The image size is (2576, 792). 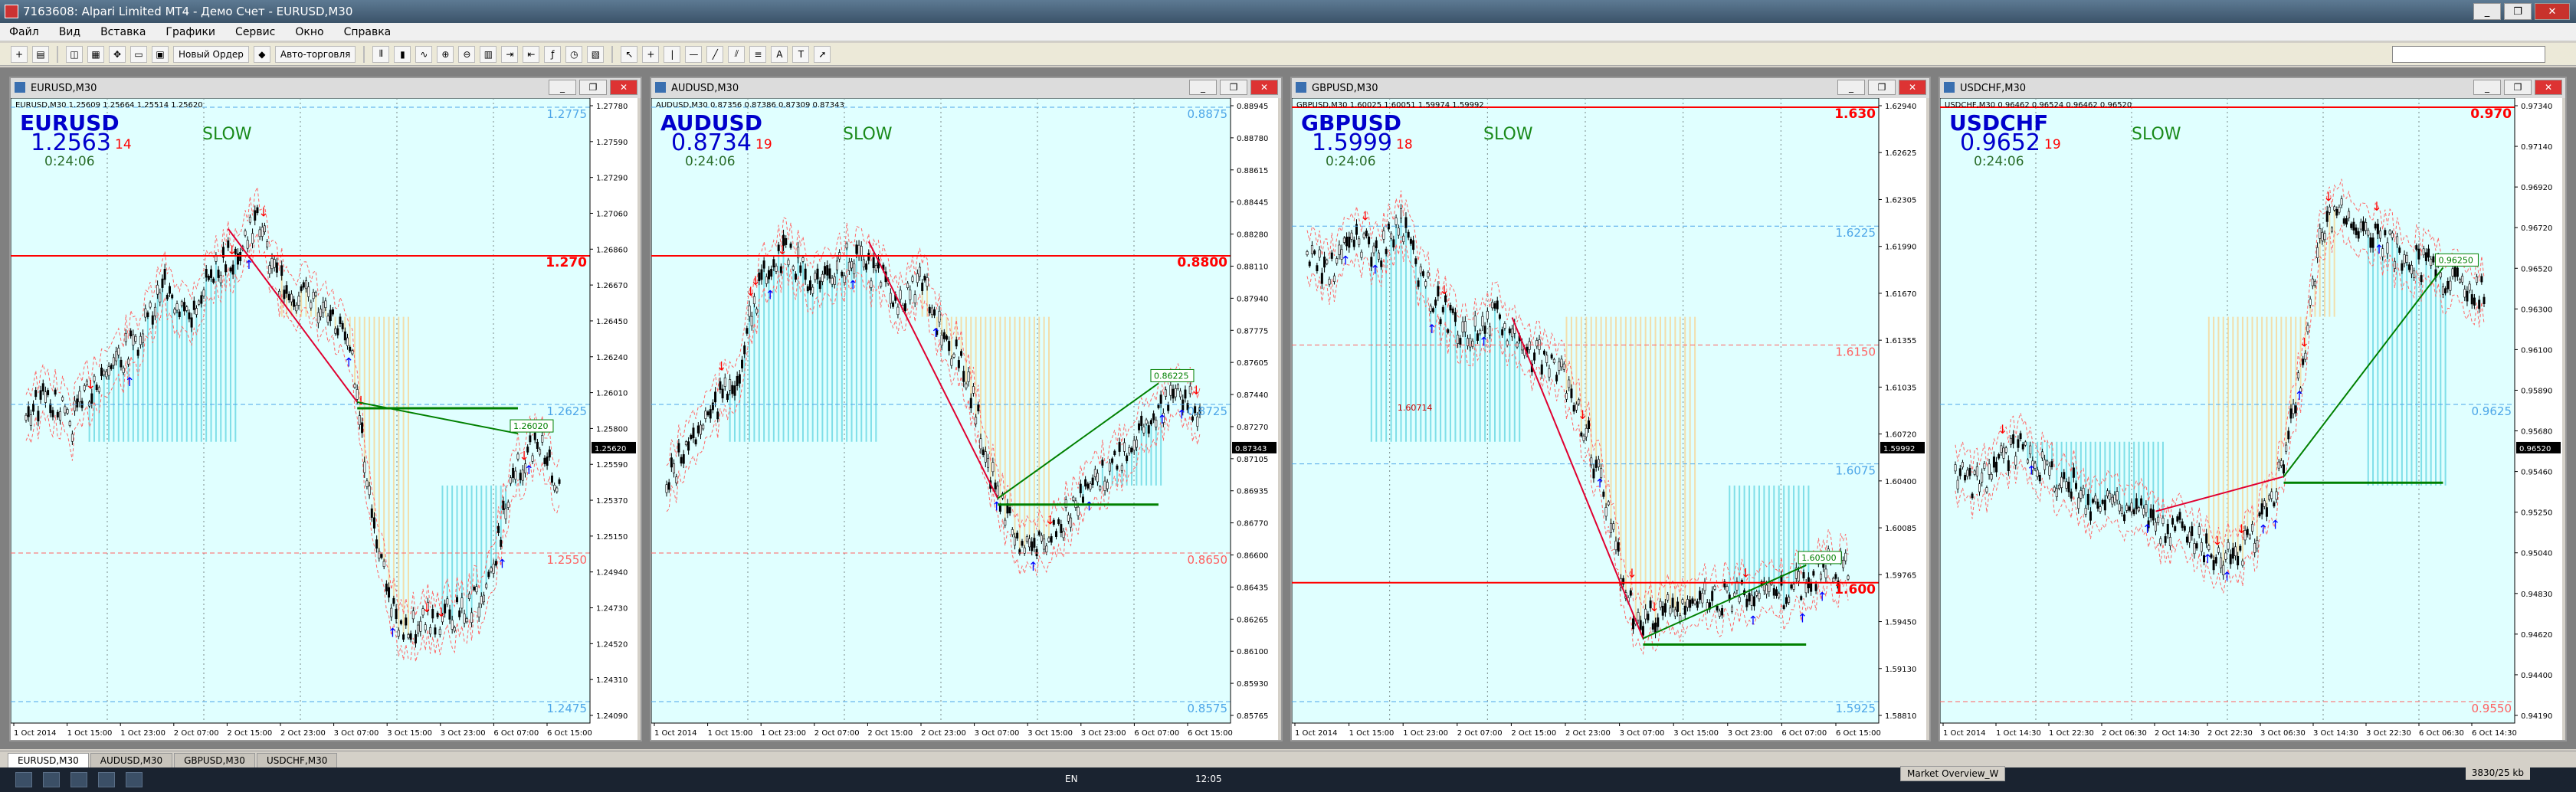 I want to click on mt4-icon, so click(x=135, y=779).